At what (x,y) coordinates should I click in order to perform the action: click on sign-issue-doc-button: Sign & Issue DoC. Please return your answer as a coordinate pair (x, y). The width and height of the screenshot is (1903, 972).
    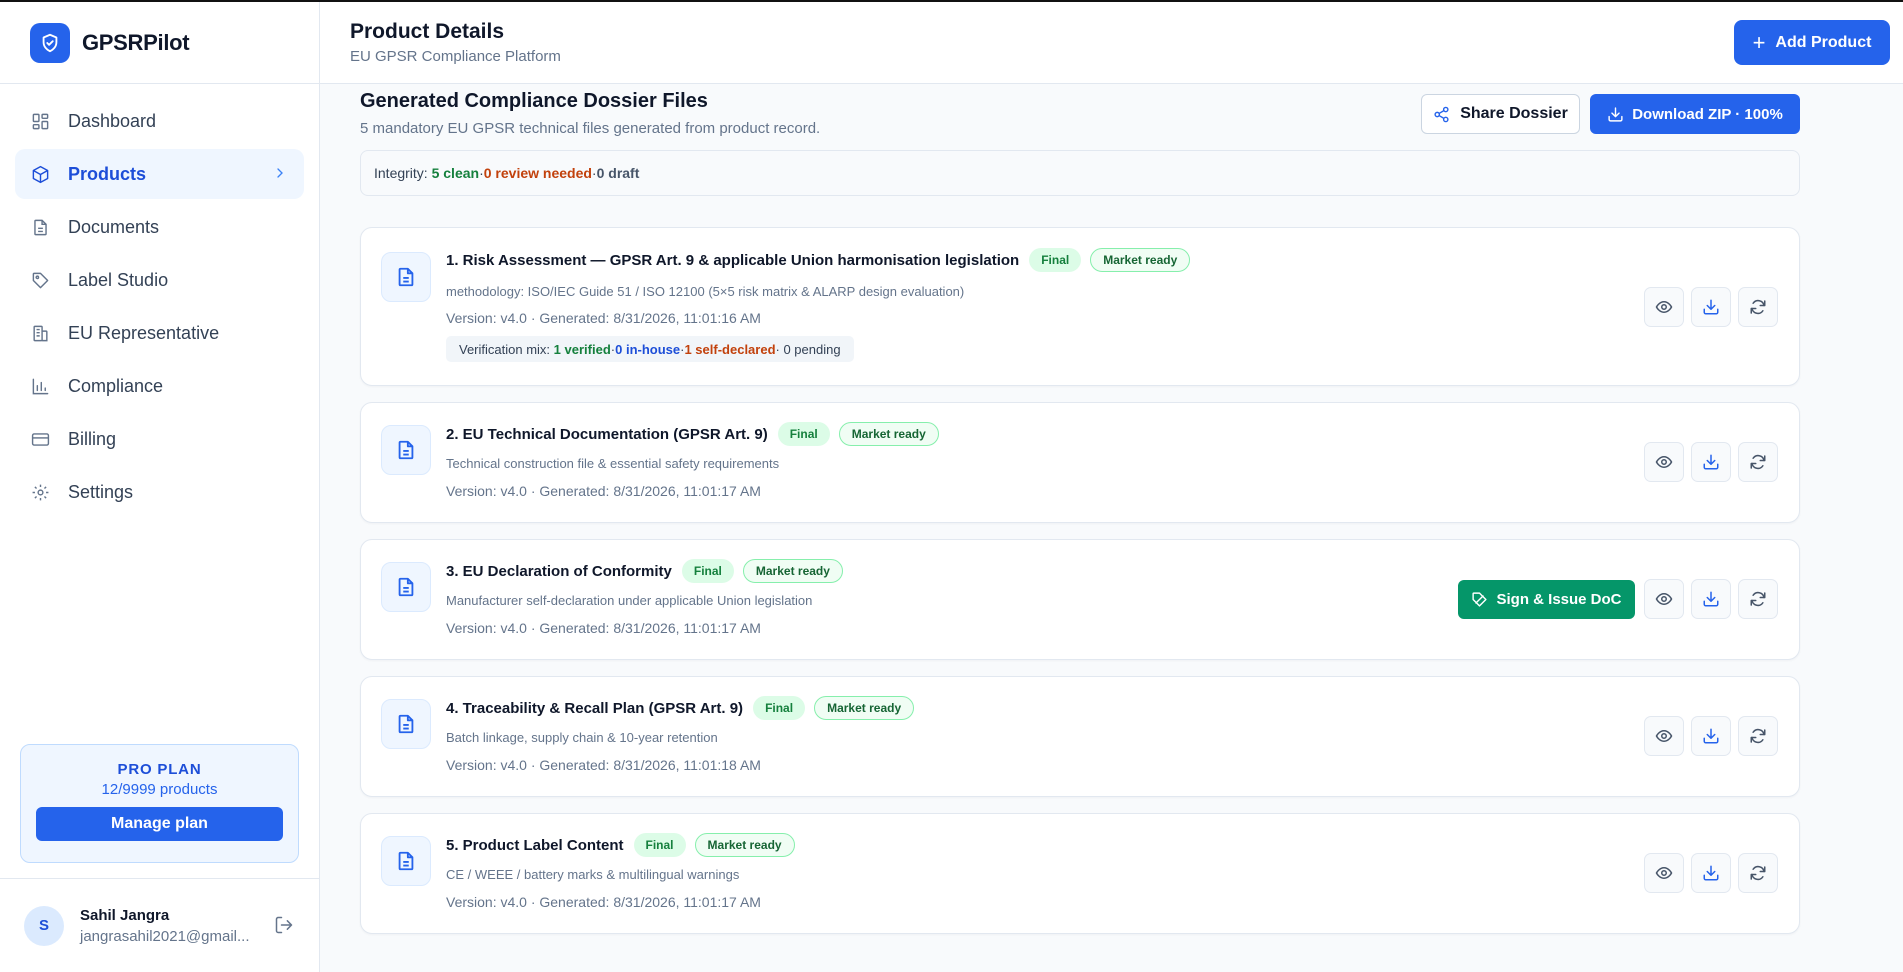
    Looking at the image, I should click on (1546, 599).